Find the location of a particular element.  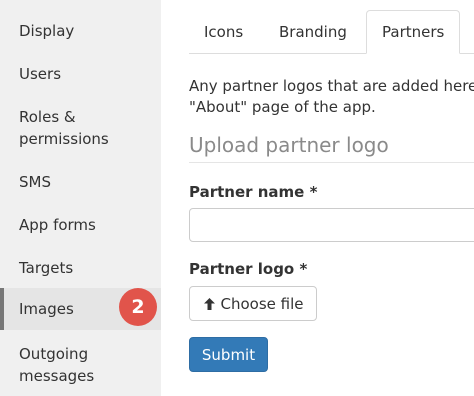

sidebar-item-outgoing-messages: Outgoing messages is located at coordinates (80, 365).